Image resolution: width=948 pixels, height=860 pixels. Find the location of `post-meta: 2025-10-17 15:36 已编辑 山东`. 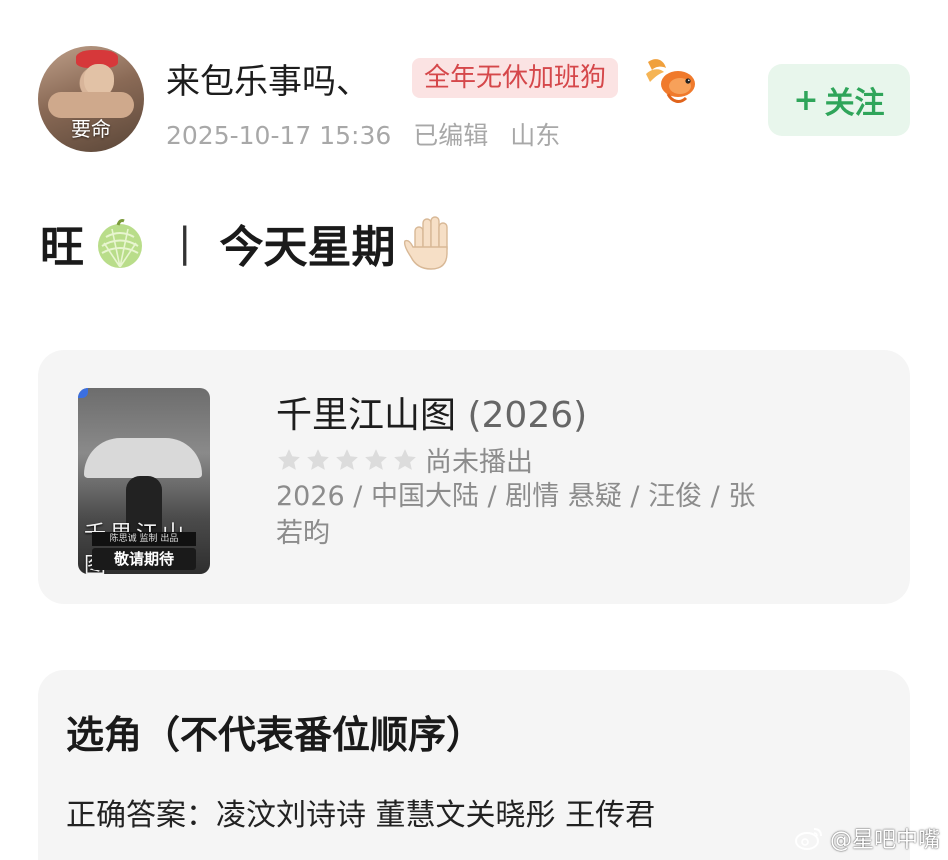

post-meta: 2025-10-17 15:36 已编辑 山东 is located at coordinates (370, 134).